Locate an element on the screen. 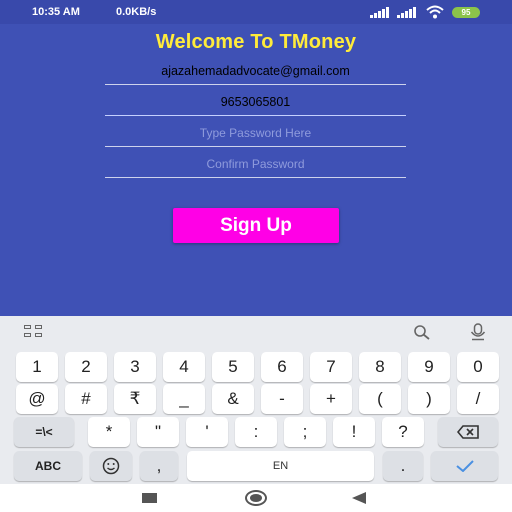 The height and width of the screenshot is (512, 512). key-ampersand: & is located at coordinates (233, 399).